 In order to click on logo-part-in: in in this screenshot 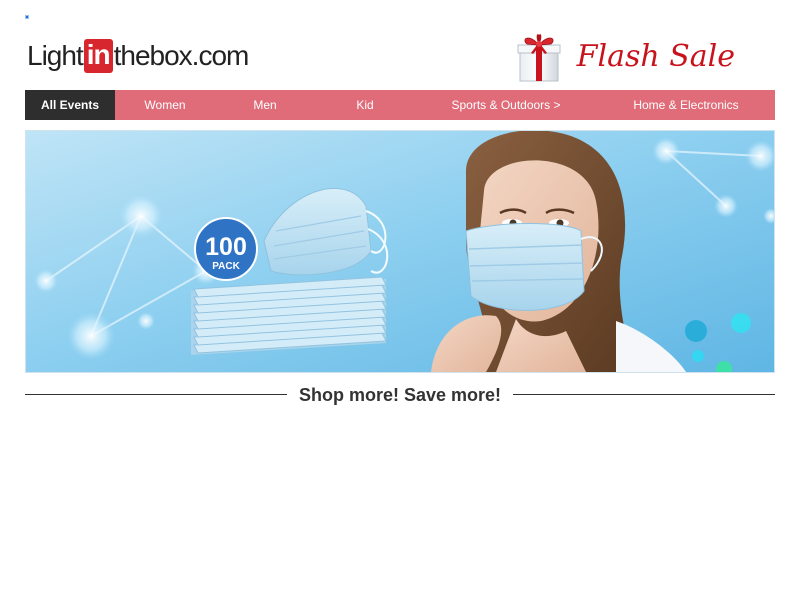, I will do `click(98, 56)`.